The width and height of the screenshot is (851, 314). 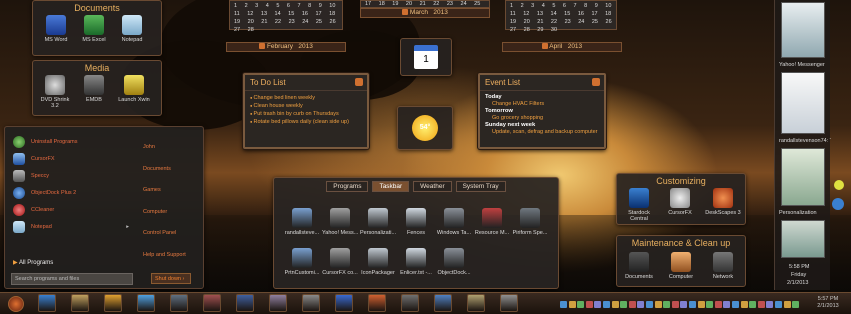 I want to click on start-link-control-panel: Control Panel, so click(x=171, y=241).